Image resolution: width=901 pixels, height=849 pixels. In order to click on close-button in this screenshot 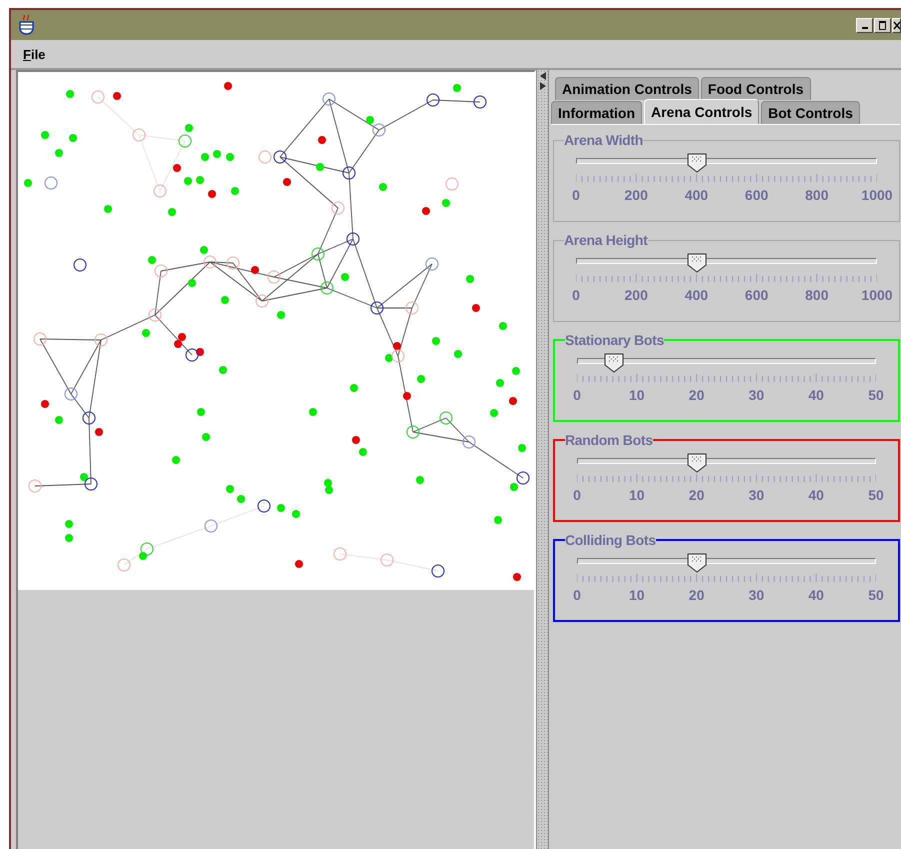, I will do `click(896, 25)`.